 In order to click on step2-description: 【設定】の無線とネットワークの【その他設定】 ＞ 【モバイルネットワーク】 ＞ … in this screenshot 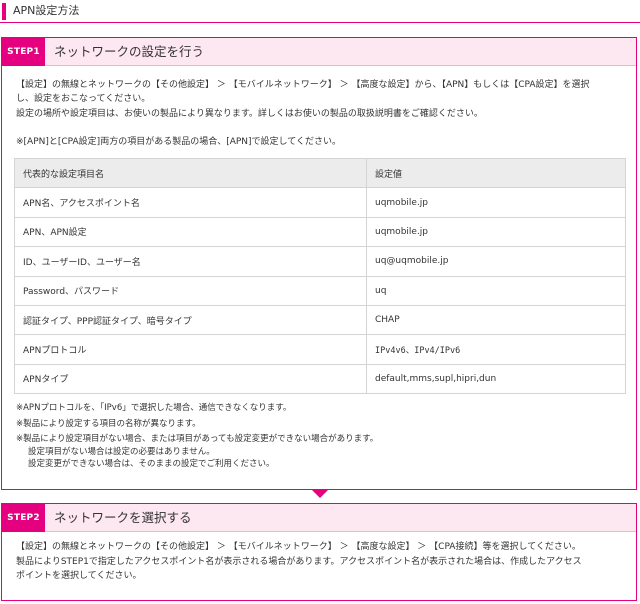, I will do `click(321, 562)`.